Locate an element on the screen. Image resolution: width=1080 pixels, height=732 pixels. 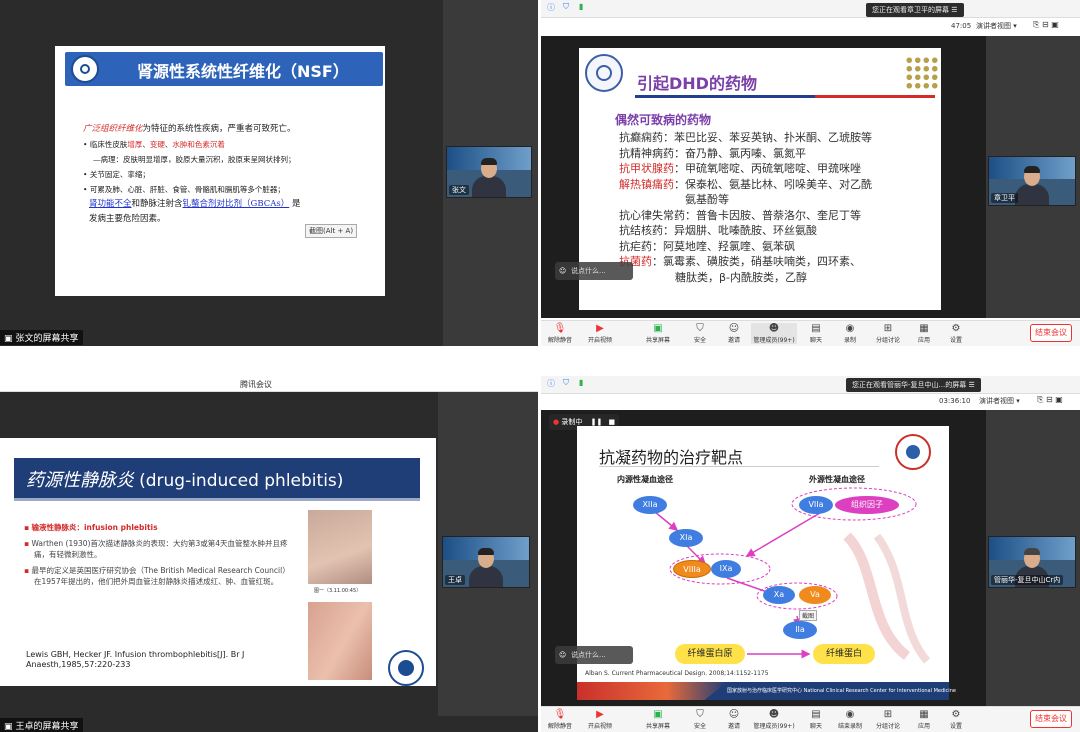
camera-tile-zhangweiping: 章卫平 is located at coordinates (1032, 181).